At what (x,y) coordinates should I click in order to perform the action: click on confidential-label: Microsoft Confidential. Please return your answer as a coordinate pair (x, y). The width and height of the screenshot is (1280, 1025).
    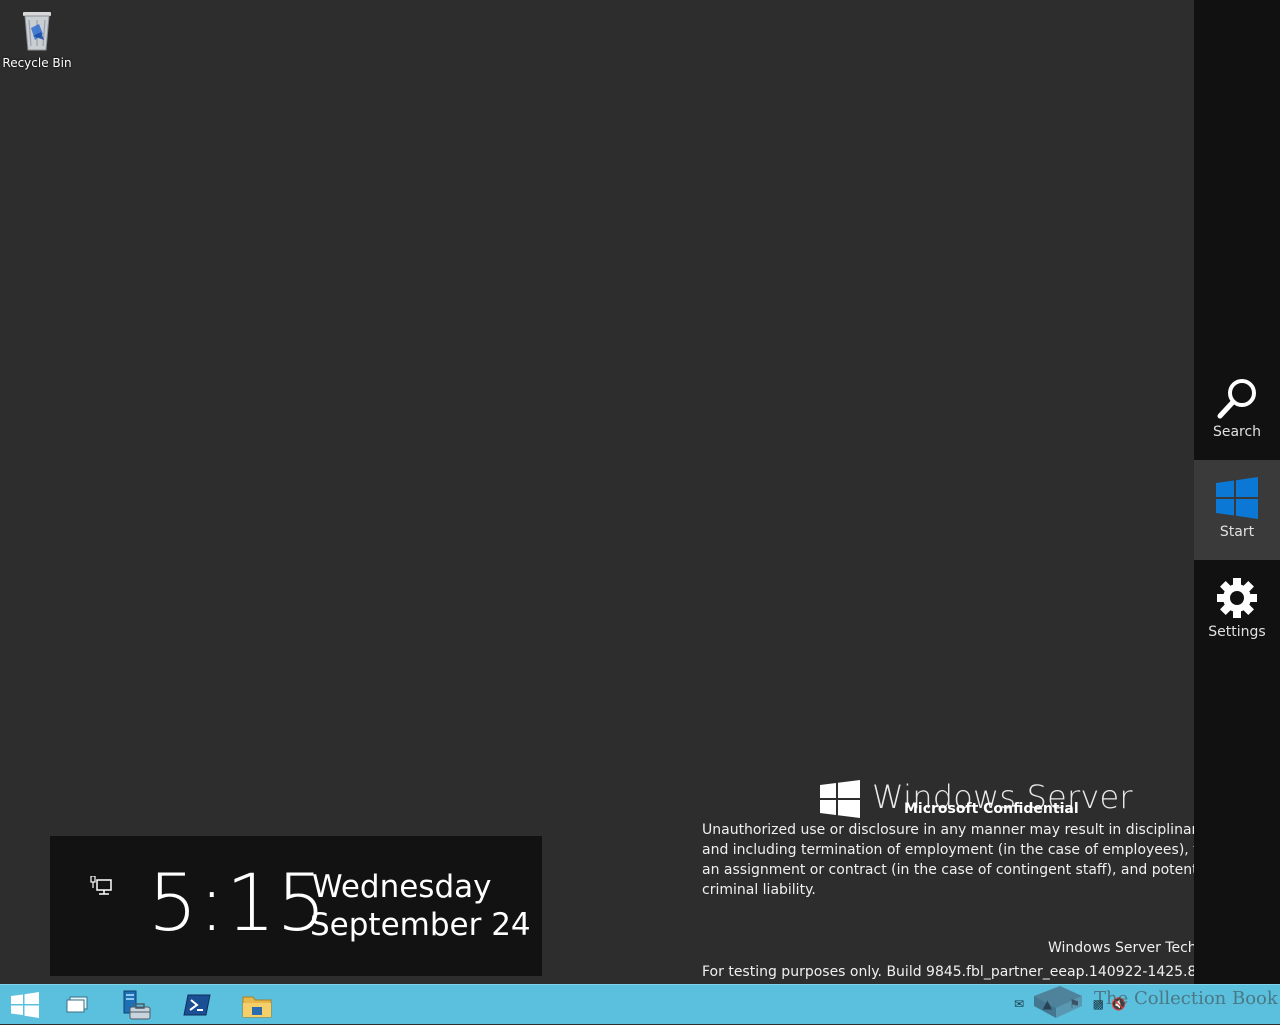
    Looking at the image, I should click on (991, 809).